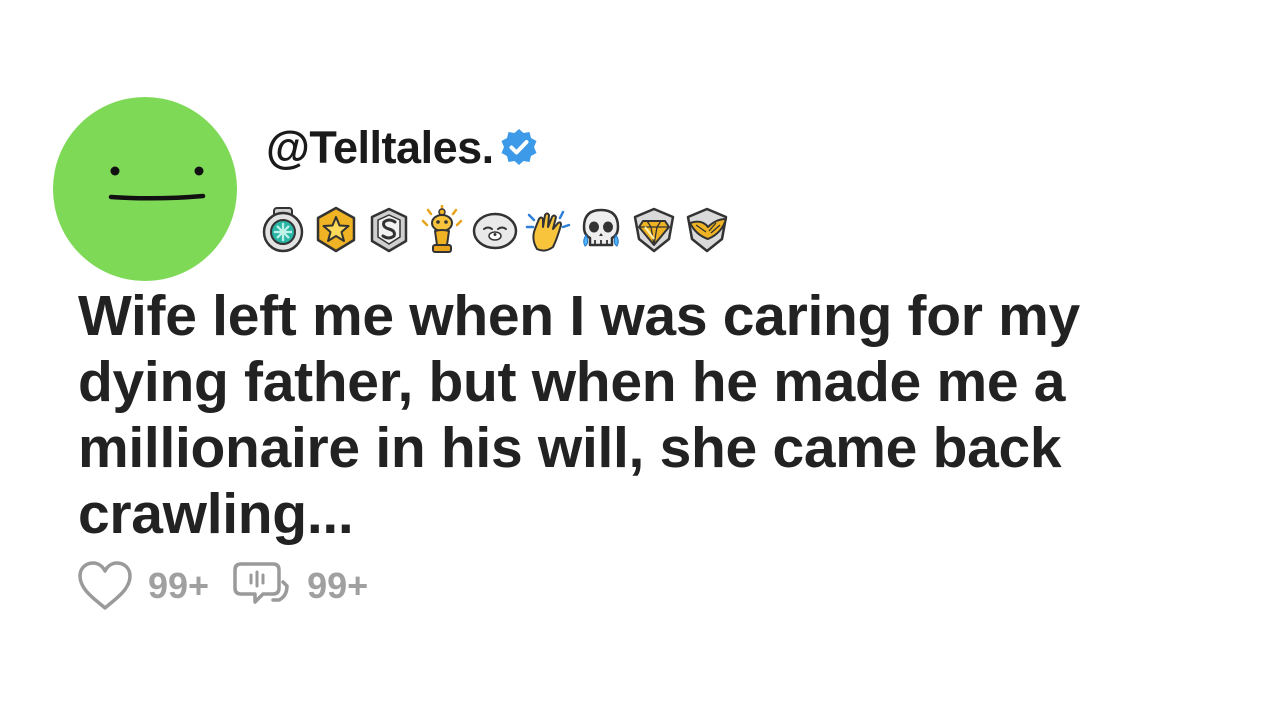 The width and height of the screenshot is (1280, 720). I want to click on clapping-hands-award-icon, so click(548, 230).